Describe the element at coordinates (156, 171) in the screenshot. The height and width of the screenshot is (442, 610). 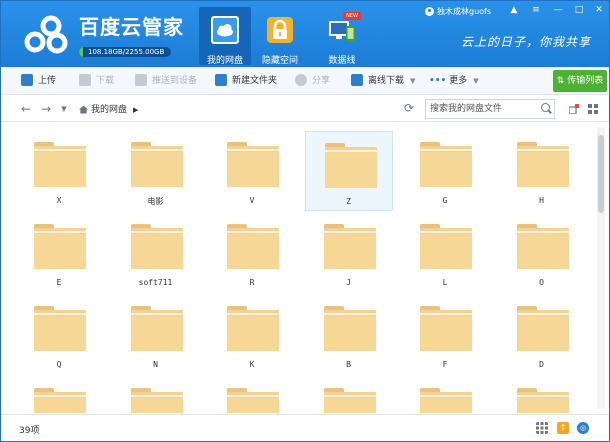
I see `folder-item: 电影` at that location.